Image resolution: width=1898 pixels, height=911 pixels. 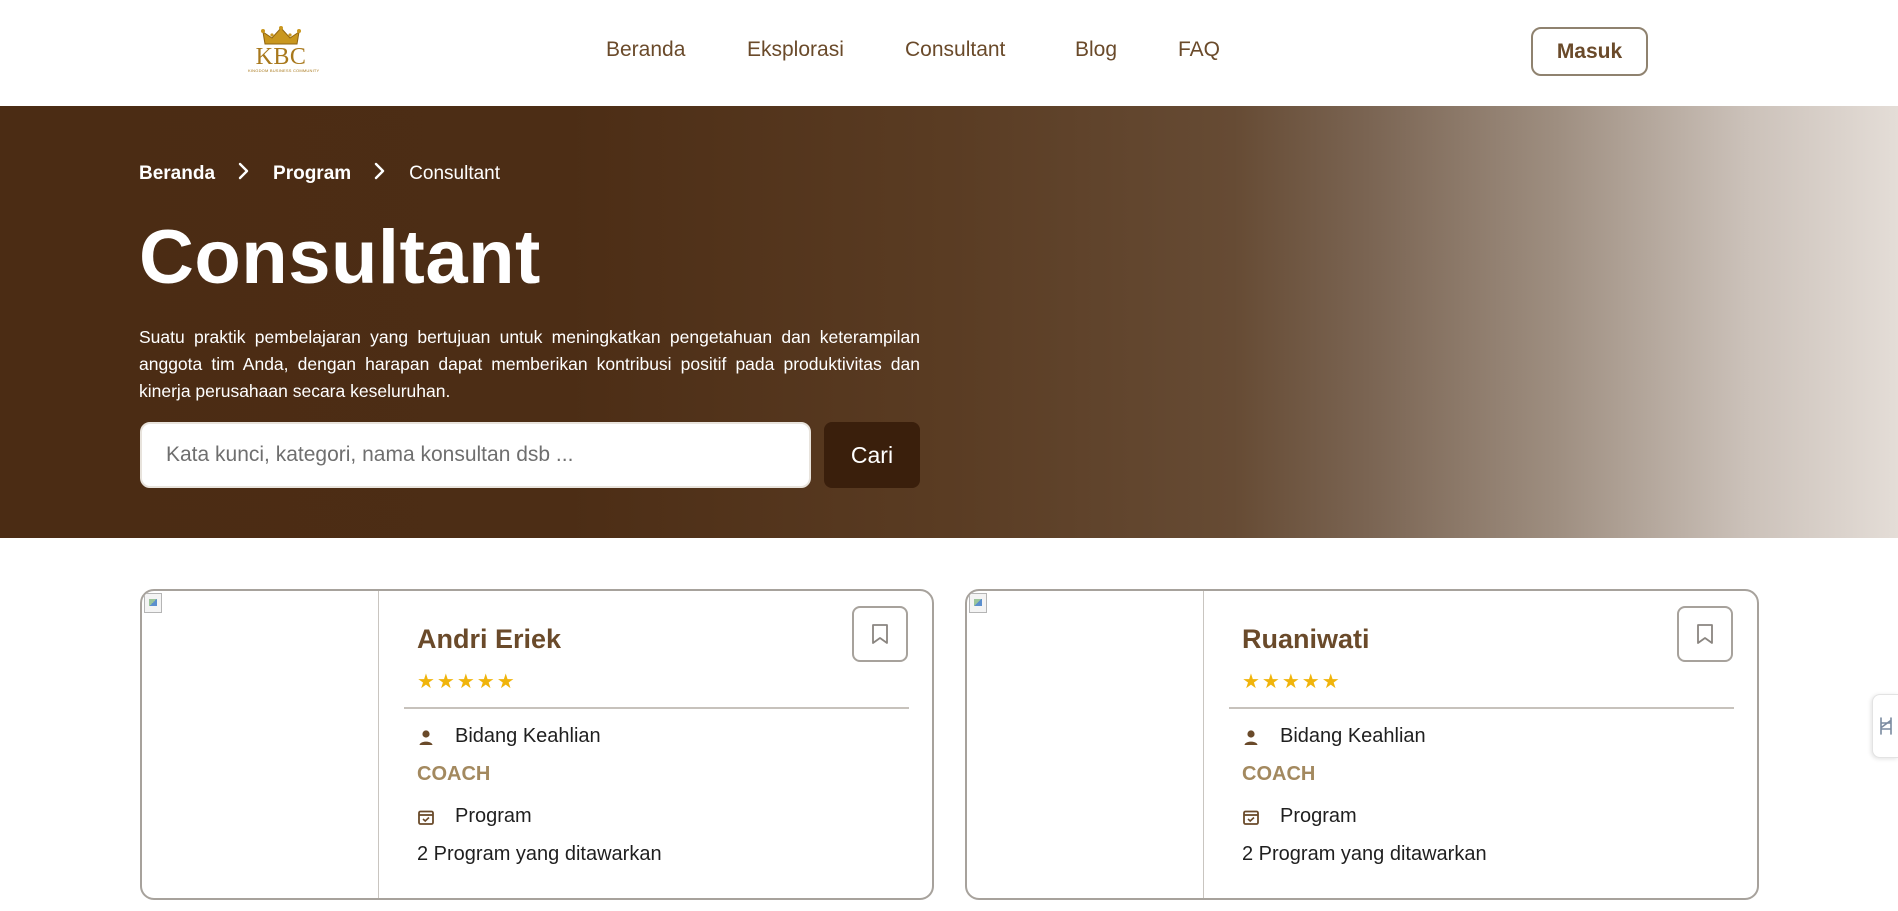 What do you see at coordinates (489, 639) in the screenshot?
I see `consultant-name: Andri Eriek` at bounding box center [489, 639].